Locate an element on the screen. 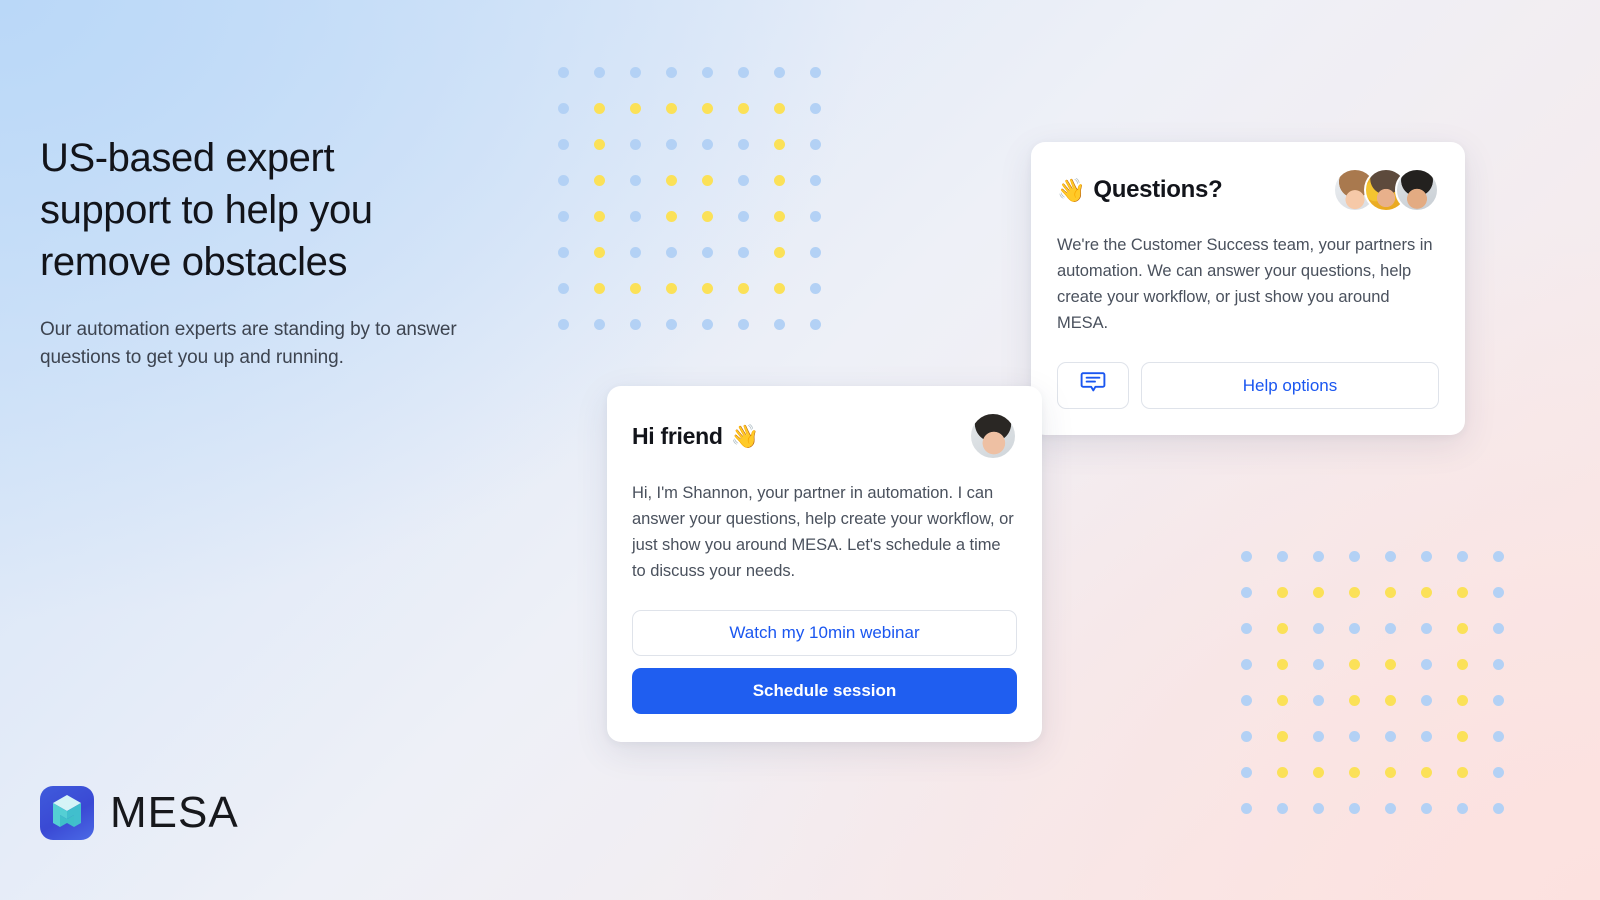  chat-button is located at coordinates (1093, 385).